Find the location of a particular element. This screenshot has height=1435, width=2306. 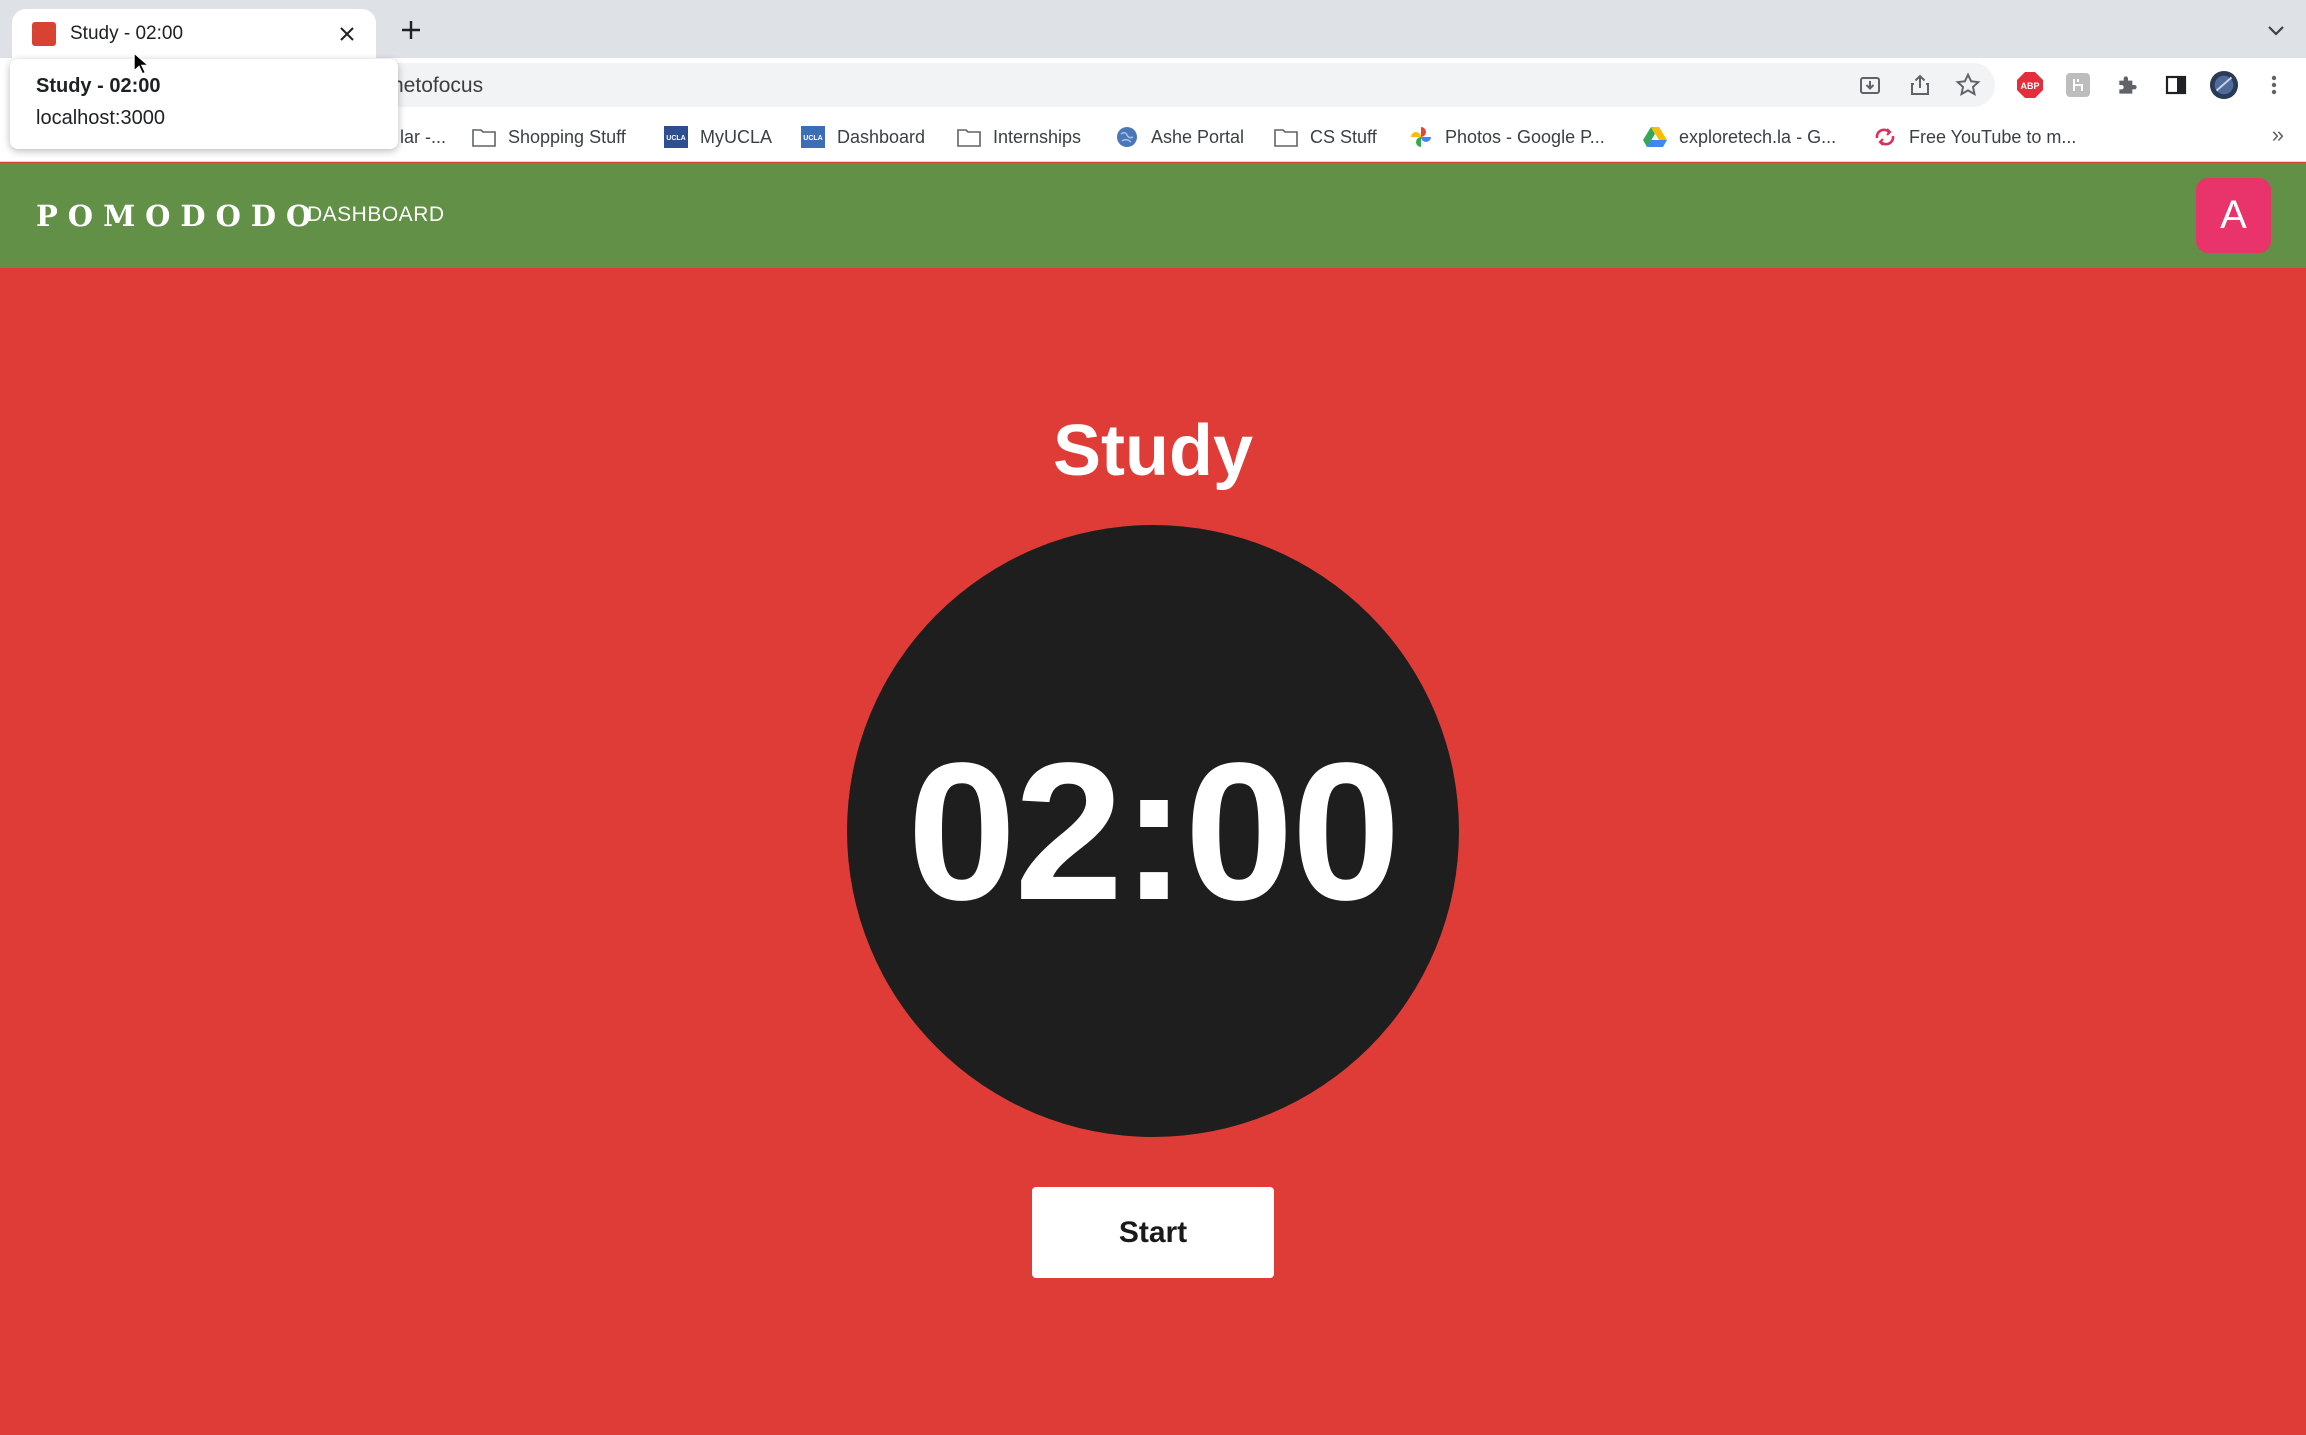

puzzle-extensions-icon is located at coordinates (2128, 85).